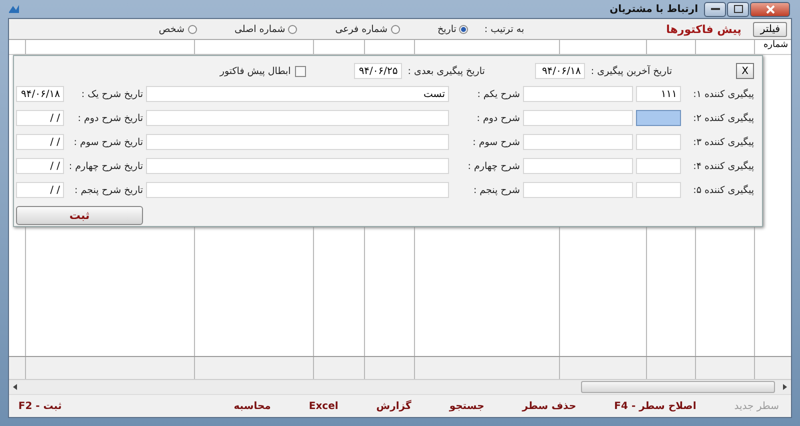 The height and width of the screenshot is (426, 800). What do you see at coordinates (378, 71) in the screenshot?
I see `date-field: ۹۴/۰۶/۲۵` at bounding box center [378, 71].